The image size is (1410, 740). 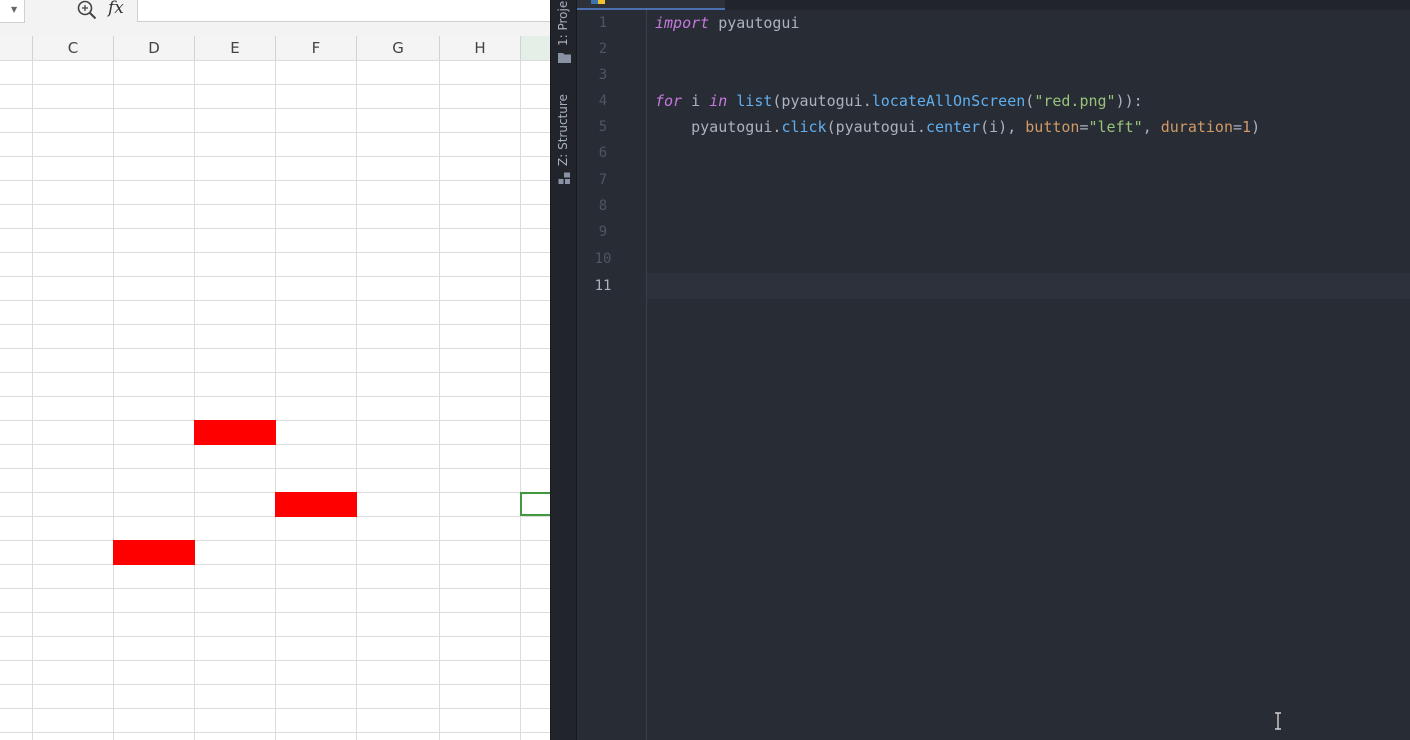 I want to click on param-duration: duration, so click(x=1196, y=127).